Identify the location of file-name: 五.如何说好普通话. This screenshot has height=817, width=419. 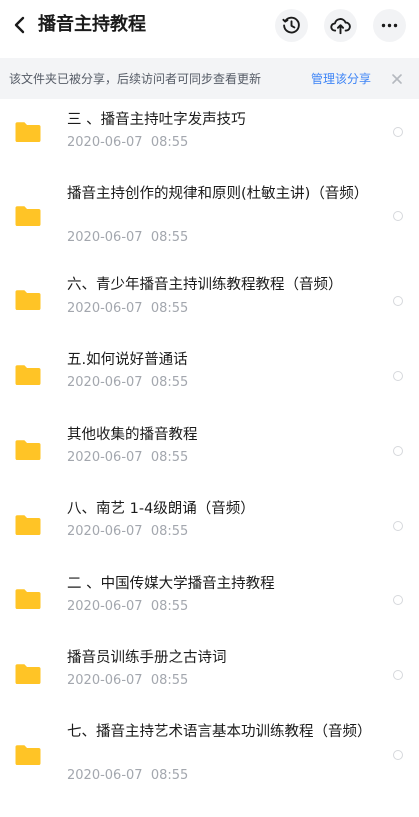
(127, 360).